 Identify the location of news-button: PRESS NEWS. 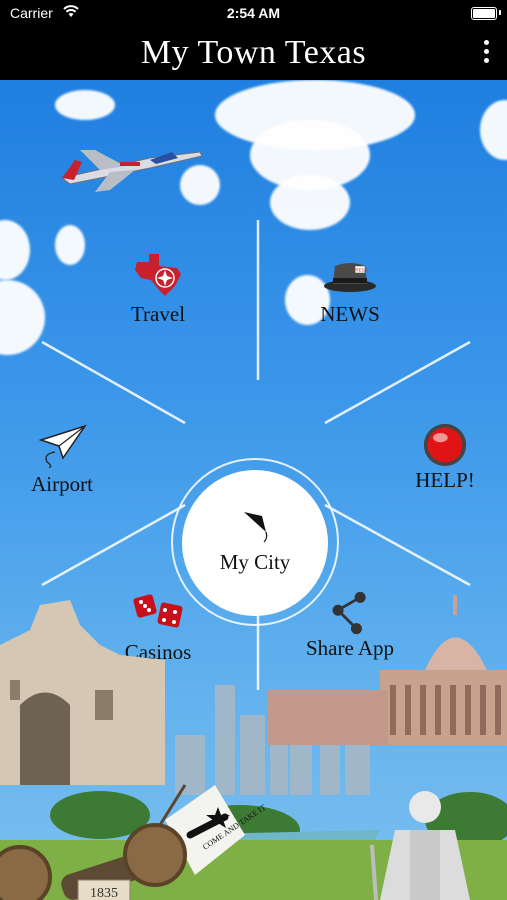
(350, 289).